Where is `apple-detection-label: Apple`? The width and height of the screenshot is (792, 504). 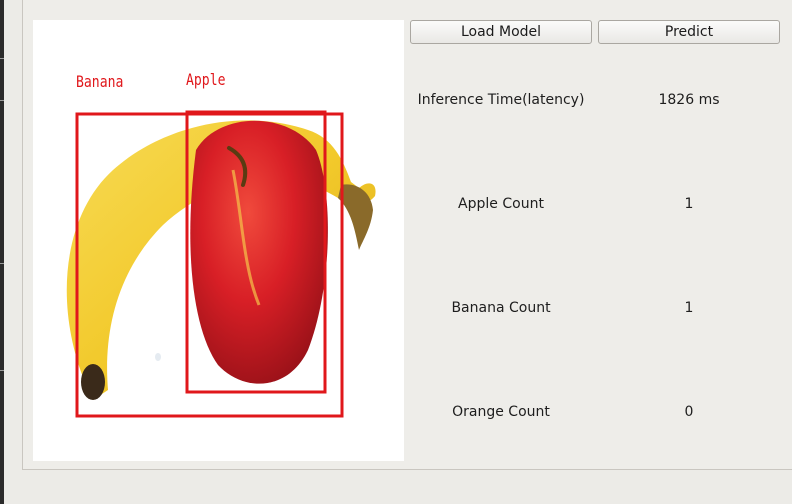 apple-detection-label: Apple is located at coordinates (206, 79).